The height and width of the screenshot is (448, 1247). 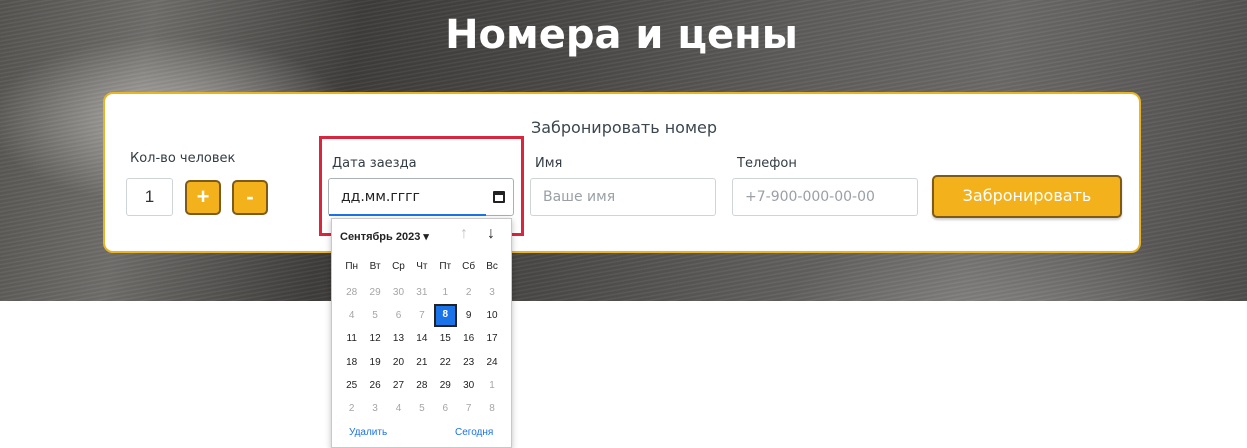 I want to click on calendar-day: 24, so click(x=491, y=362).